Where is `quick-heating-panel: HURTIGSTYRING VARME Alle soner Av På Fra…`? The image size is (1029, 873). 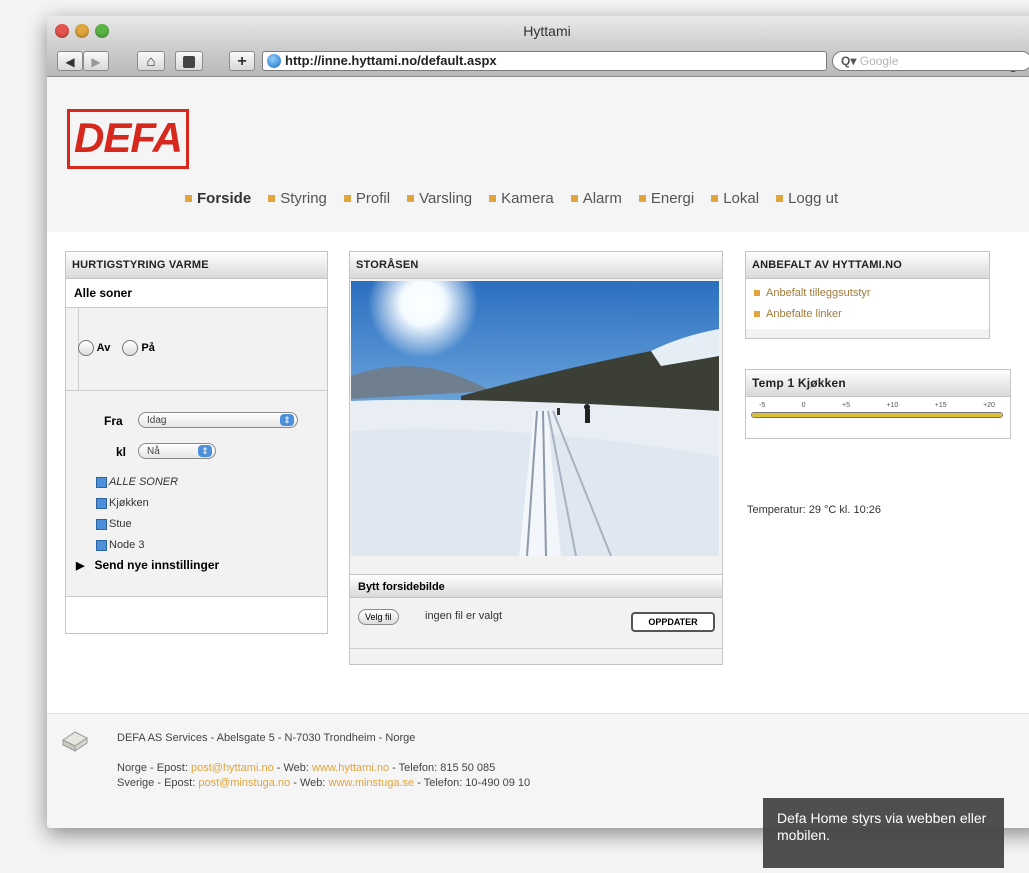 quick-heating-panel: HURTIGSTYRING VARME Alle soner Av På Fra… is located at coordinates (196, 442).